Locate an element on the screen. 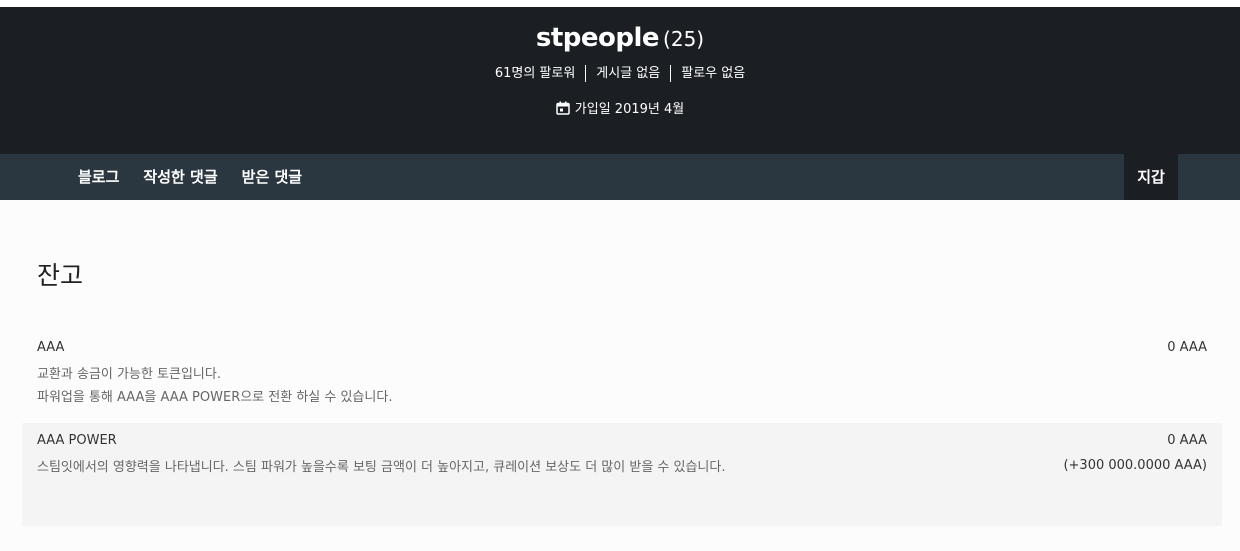  reputation-score: (25) is located at coordinates (684, 39).